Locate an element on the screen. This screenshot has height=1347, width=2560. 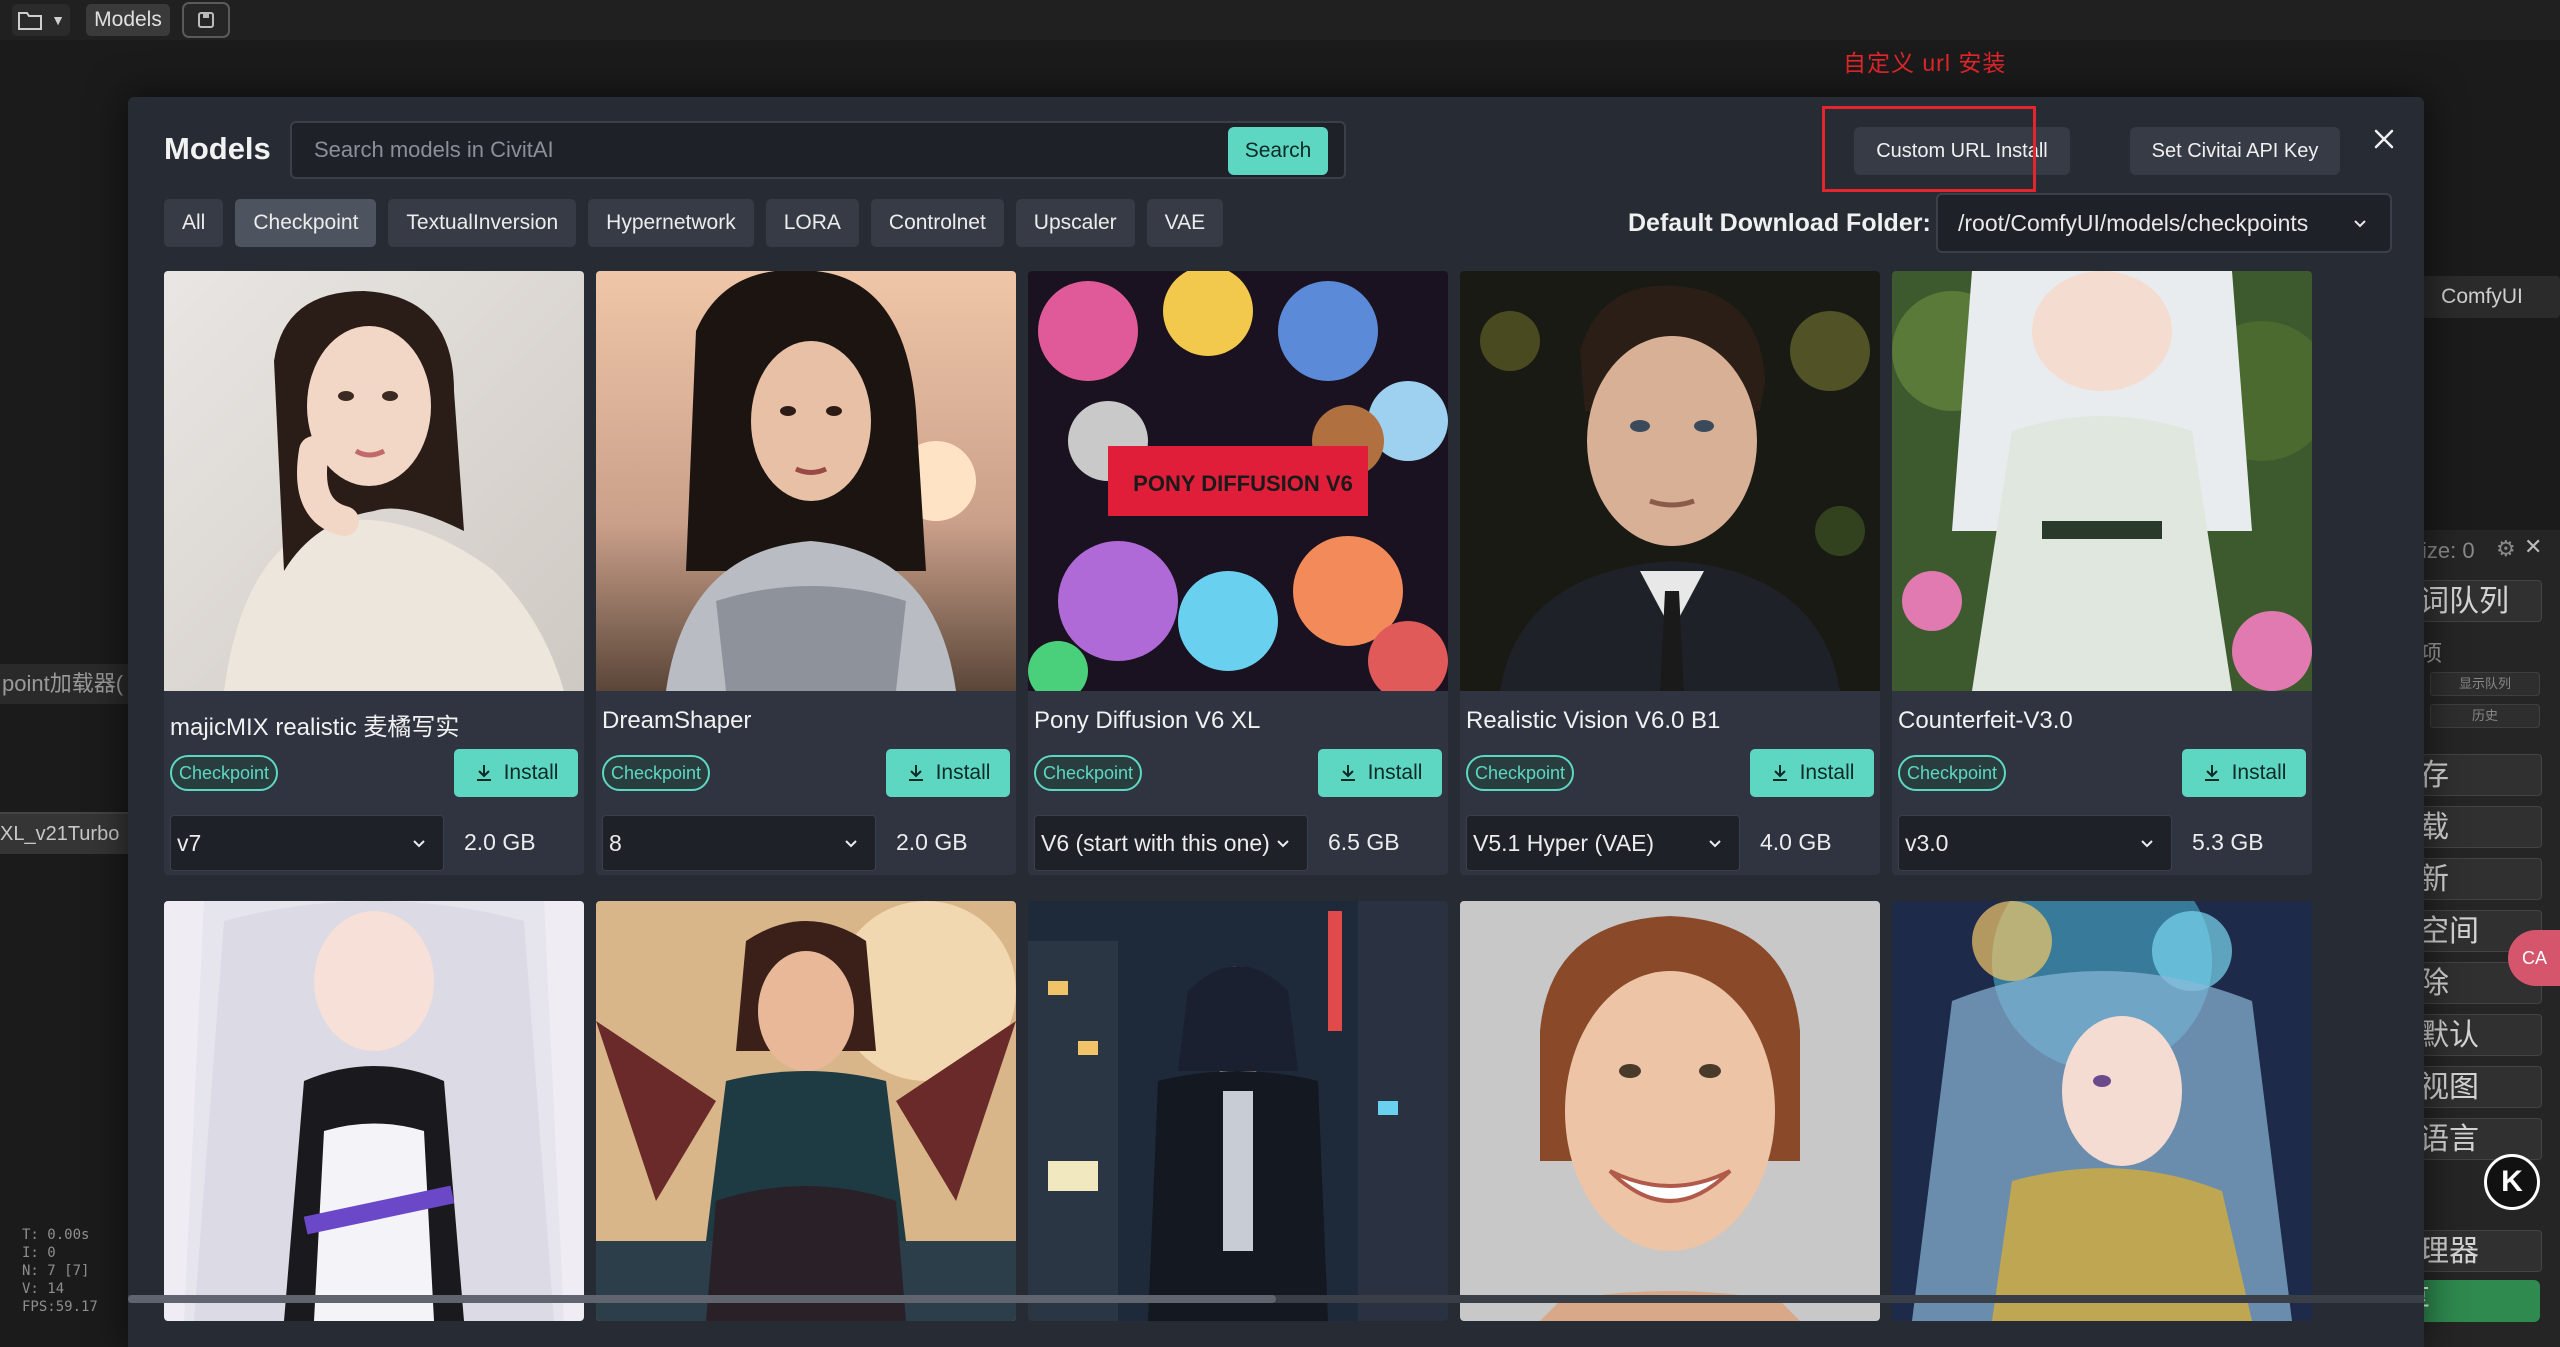
model-file-size: 5.3 GB is located at coordinates (2228, 842).